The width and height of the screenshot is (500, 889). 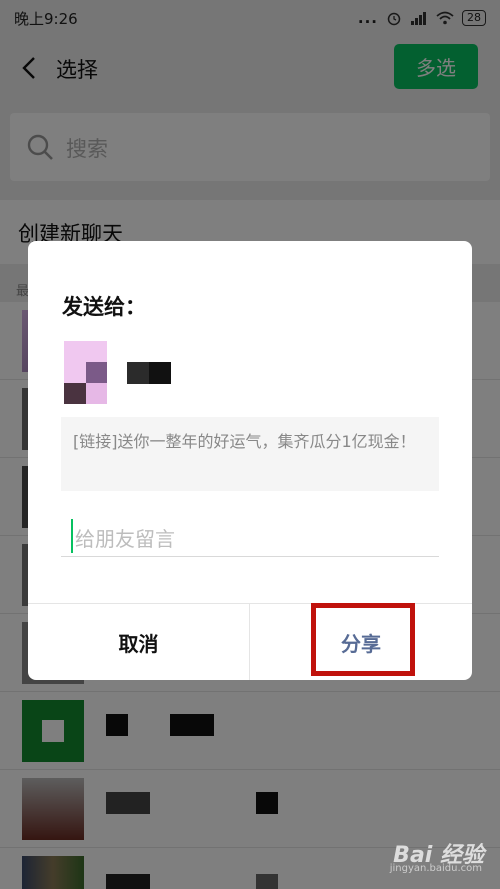 I want to click on link-preview: [链接]送你一整年的好运气，集齐瓜分1亿现金！, so click(x=250, y=454).